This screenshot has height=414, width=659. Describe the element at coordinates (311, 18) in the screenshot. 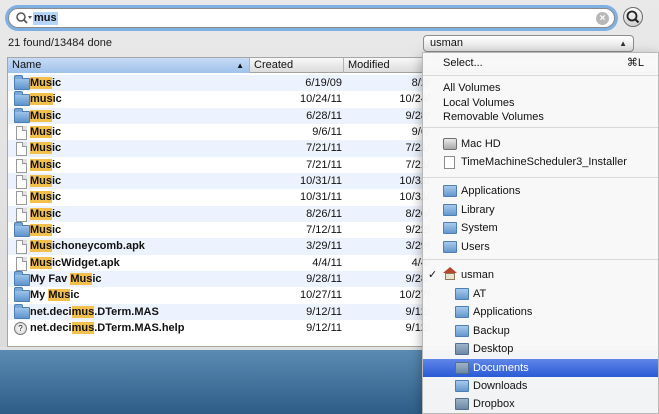

I see `search-field: mus ×` at that location.